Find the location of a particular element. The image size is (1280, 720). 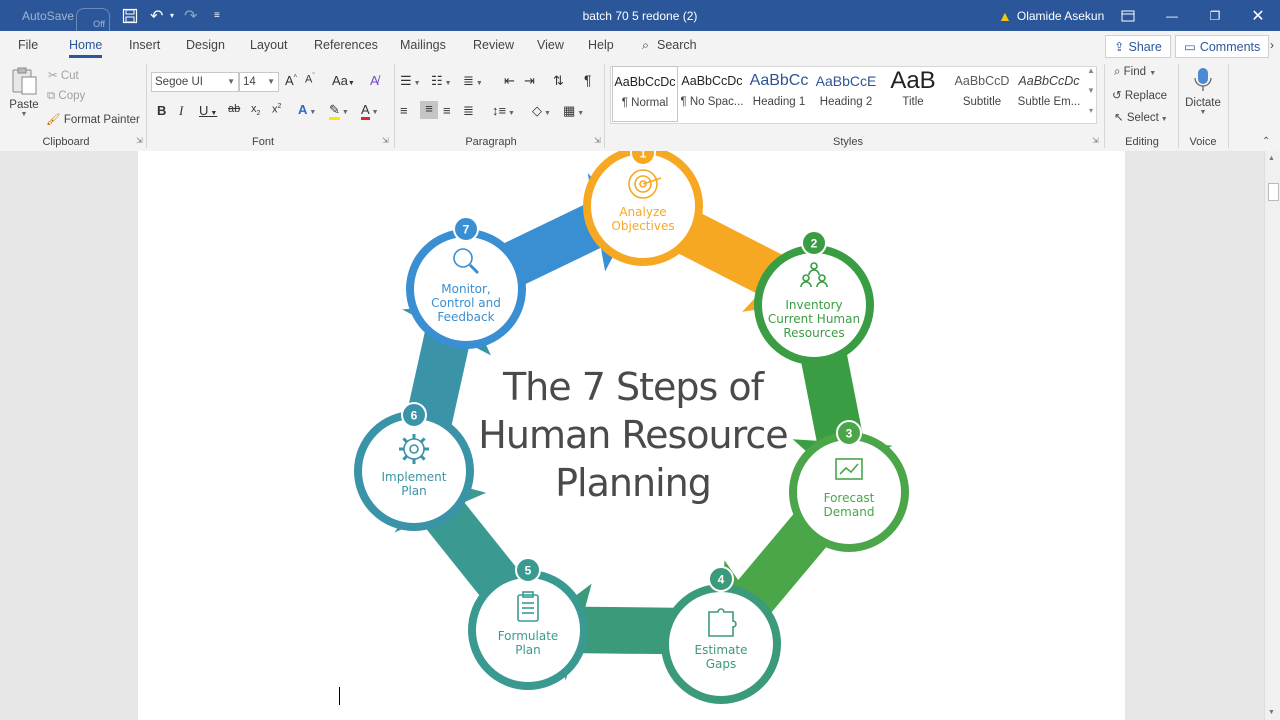

step-label-line: Implement is located at coordinates (414, 477).